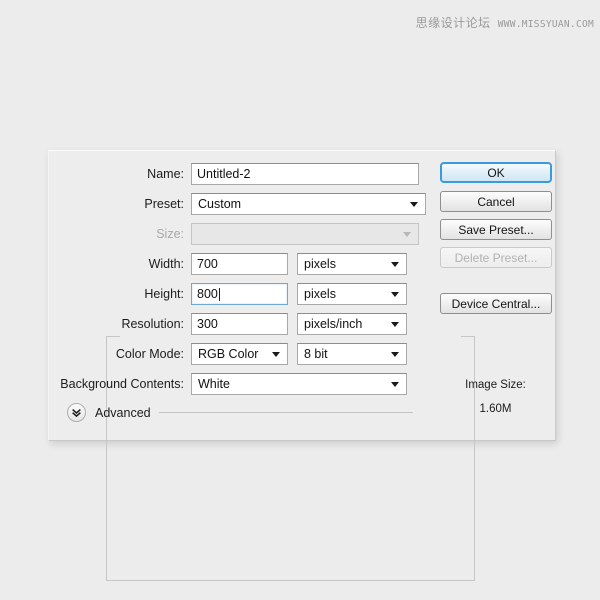  I want to click on name-label: Name:, so click(165, 174).